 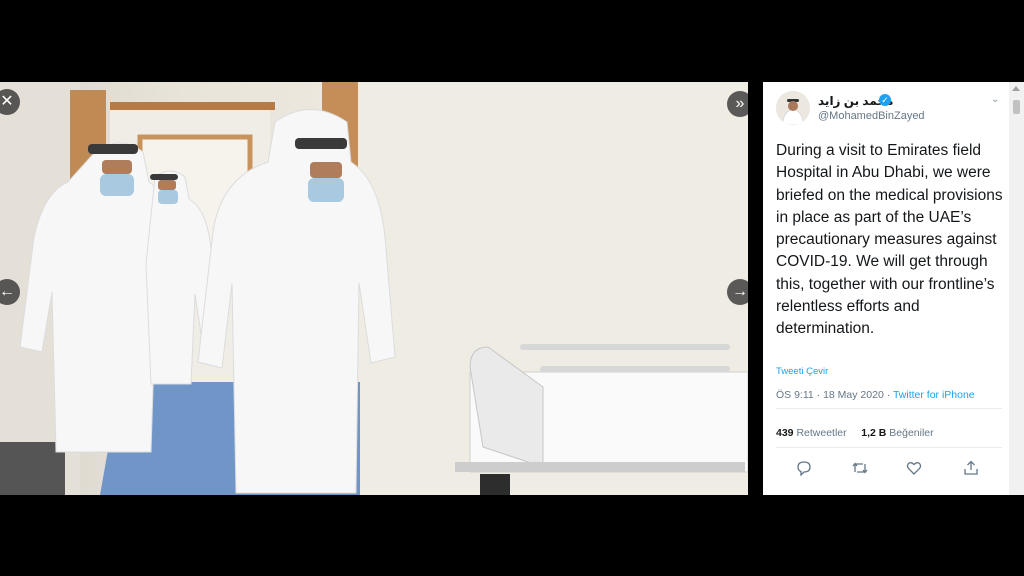 I want to click on timestamp: ÖS 9:11 · 18 May 2020 ·, so click(x=834, y=395).